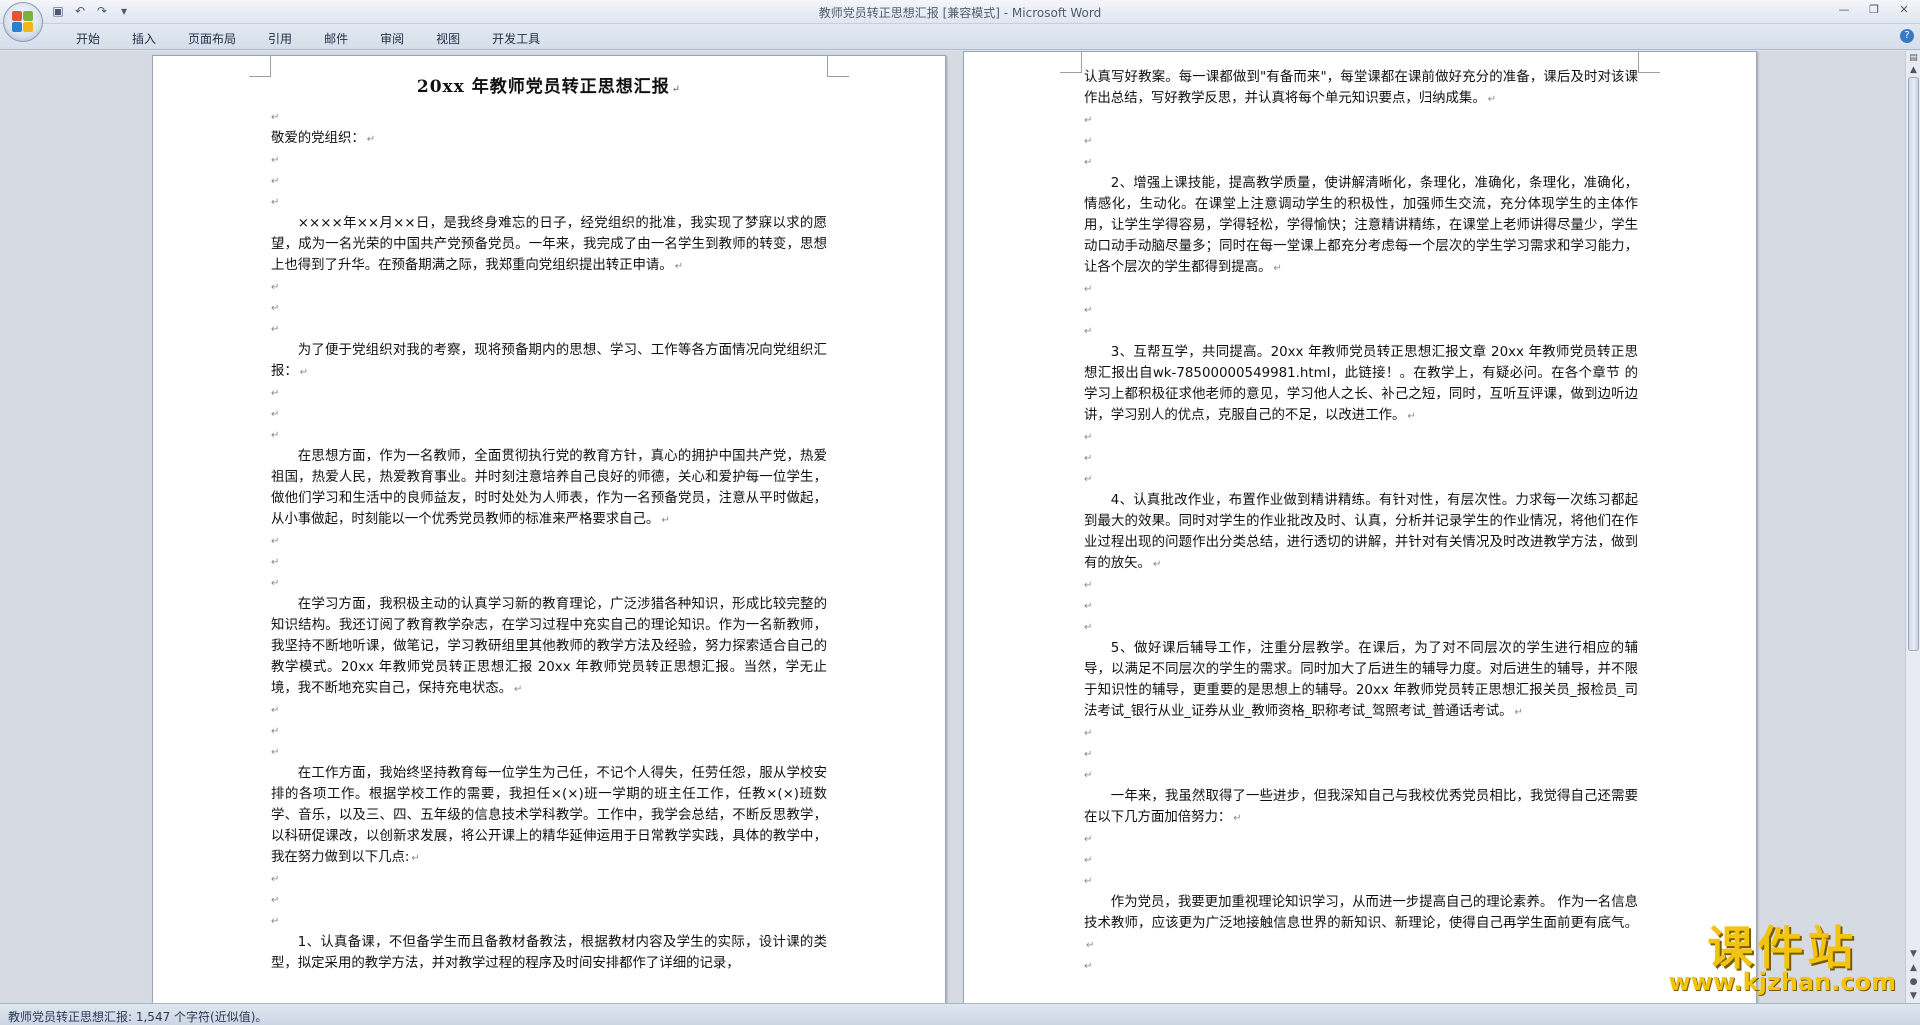 This screenshot has width=1920, height=1025. What do you see at coordinates (88, 38) in the screenshot?
I see `tab-home: 开始` at bounding box center [88, 38].